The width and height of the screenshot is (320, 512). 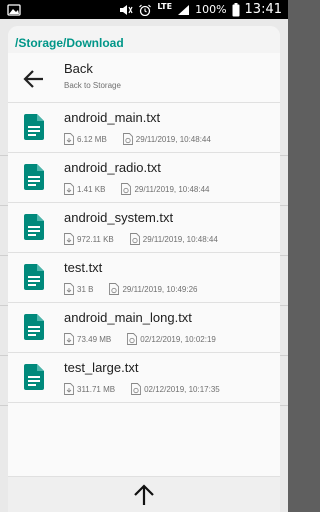 I want to click on dialog-header: /Storage/Download, so click(x=144, y=39).